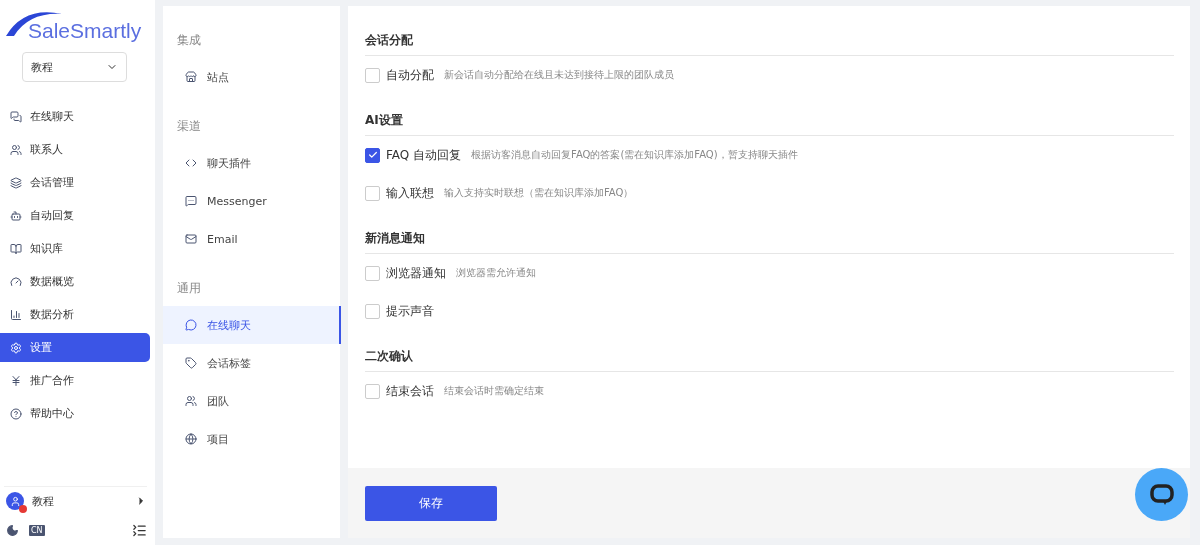 The width and height of the screenshot is (1200, 545). What do you see at coordinates (75, 149) in the screenshot?
I see `nav-item: 联系人` at bounding box center [75, 149].